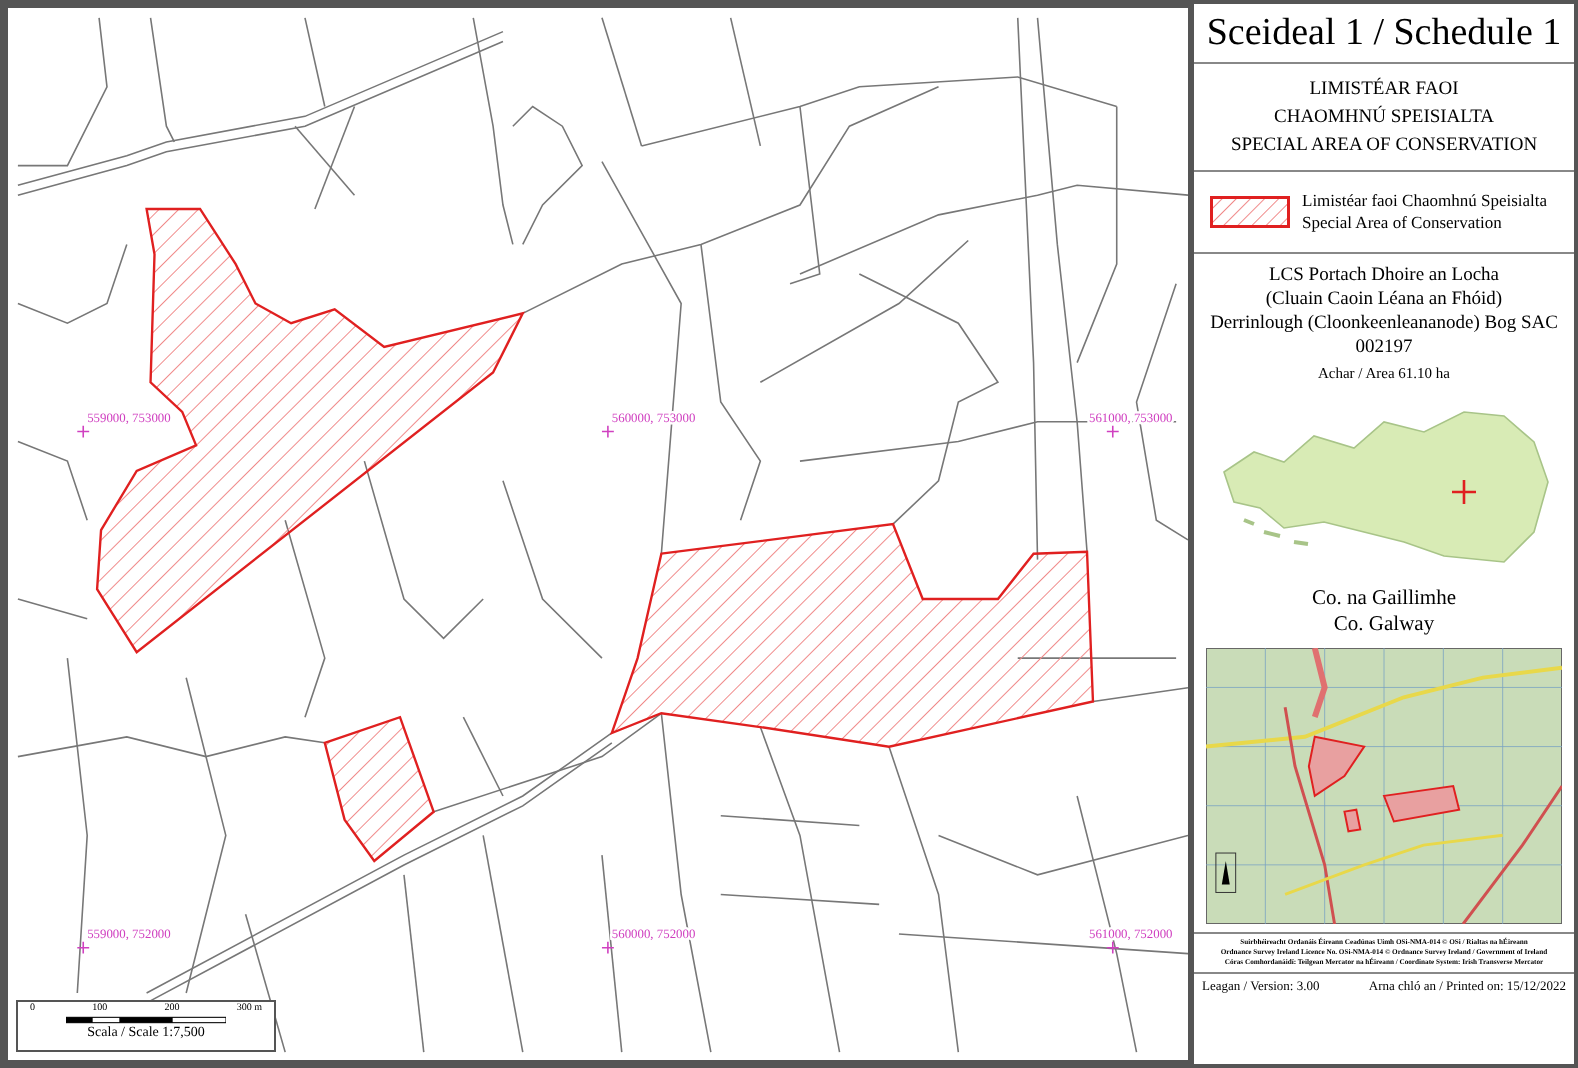 The width and height of the screenshot is (1578, 1068). Describe the element at coordinates (1384, 599) in the screenshot. I see `county-name: Co. na Gaillimhe` at that location.